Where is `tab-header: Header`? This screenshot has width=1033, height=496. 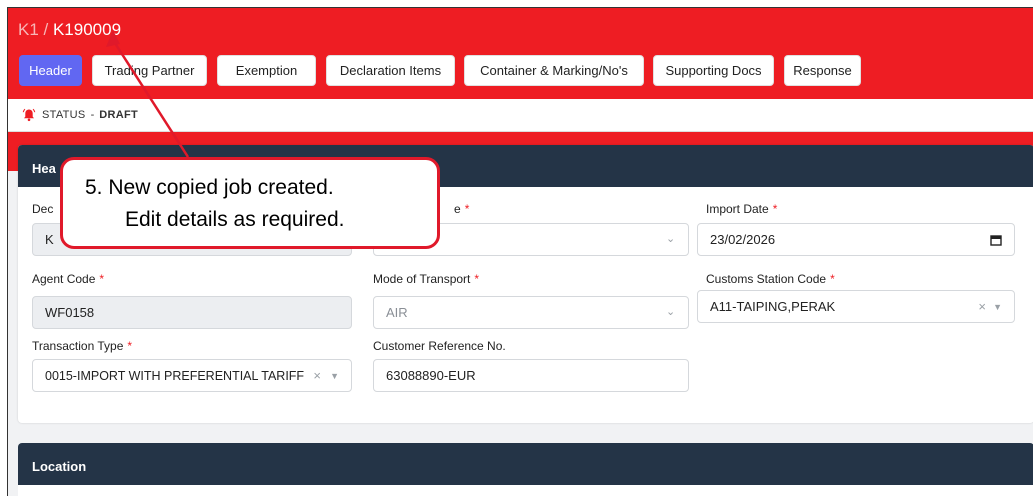 tab-header: Header is located at coordinates (50, 70).